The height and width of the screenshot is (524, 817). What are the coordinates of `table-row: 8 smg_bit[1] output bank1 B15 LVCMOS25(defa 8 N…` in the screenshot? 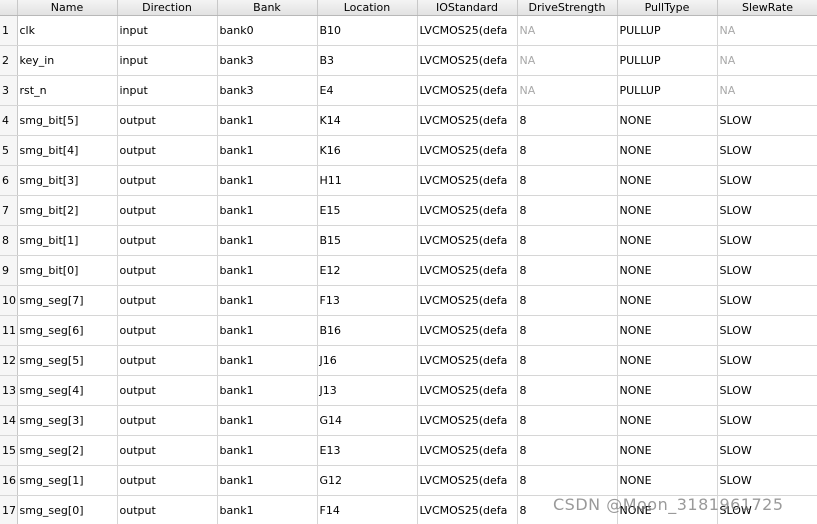 It's located at (408, 240).